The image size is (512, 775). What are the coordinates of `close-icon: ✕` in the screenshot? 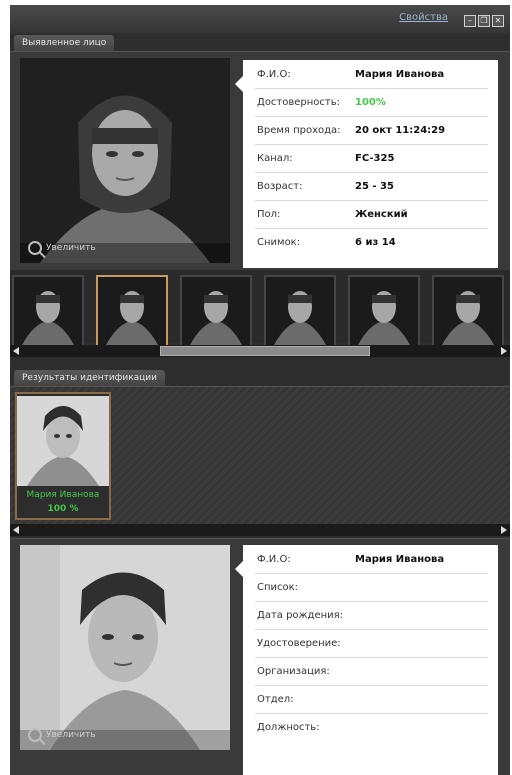 It's located at (498, 21).